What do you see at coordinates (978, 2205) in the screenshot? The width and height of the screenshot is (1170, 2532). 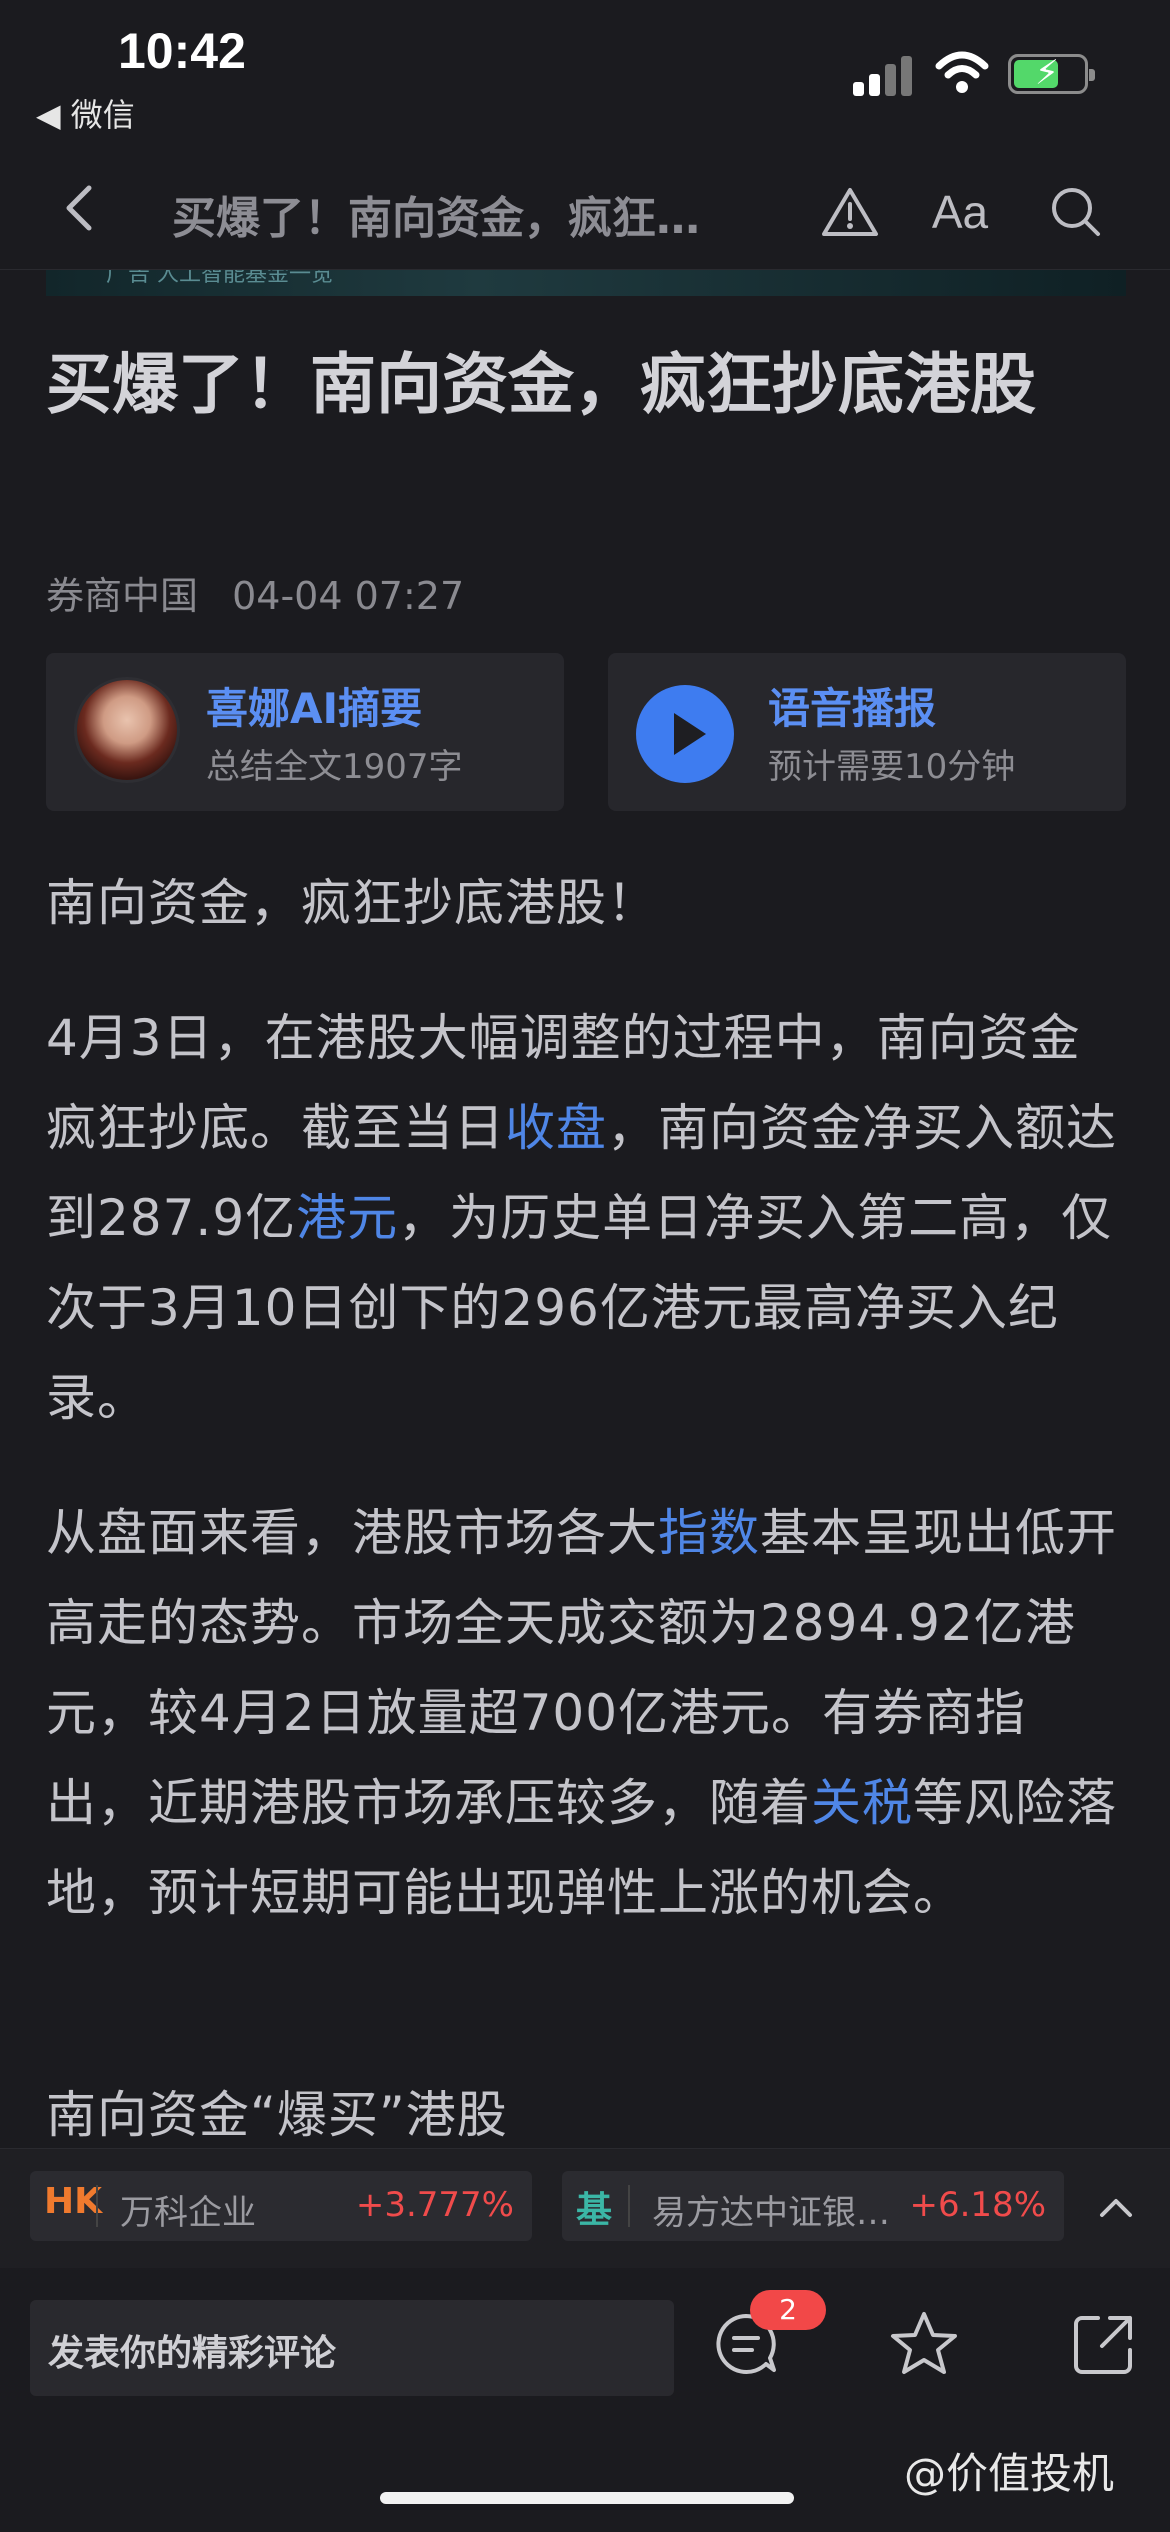 I see `fund-change: +6.18%` at bounding box center [978, 2205].